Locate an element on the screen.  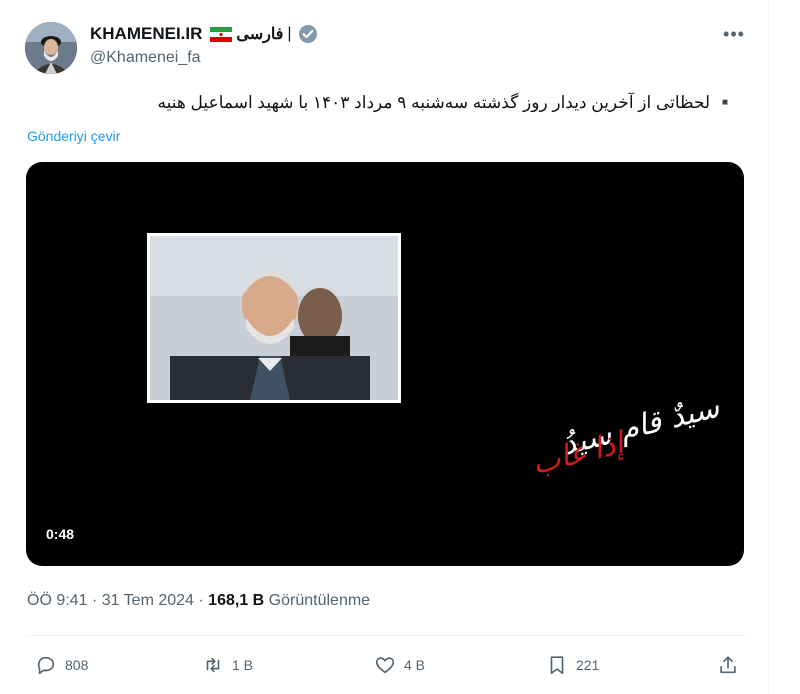
action-bar: 808 1 B 4 B 221 is located at coordinates (386, 665).